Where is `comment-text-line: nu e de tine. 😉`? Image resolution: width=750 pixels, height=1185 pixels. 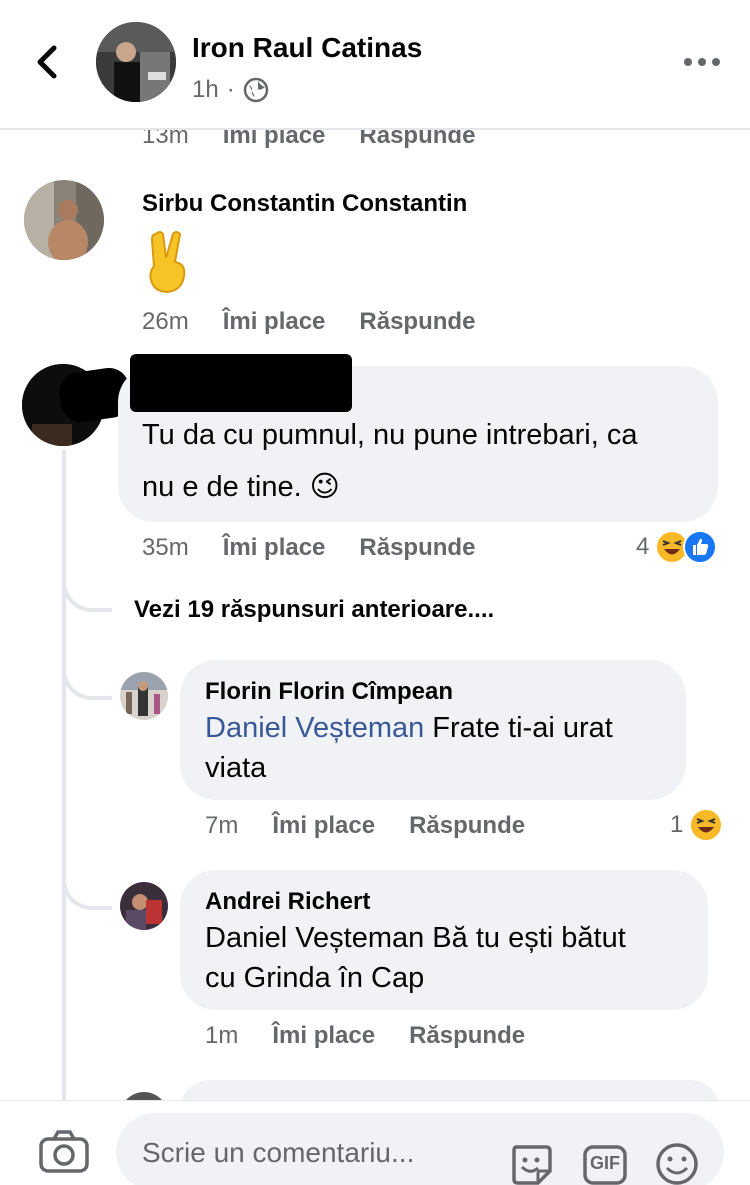
comment-text-line: nu e de tine. 😉 is located at coordinates (241, 487).